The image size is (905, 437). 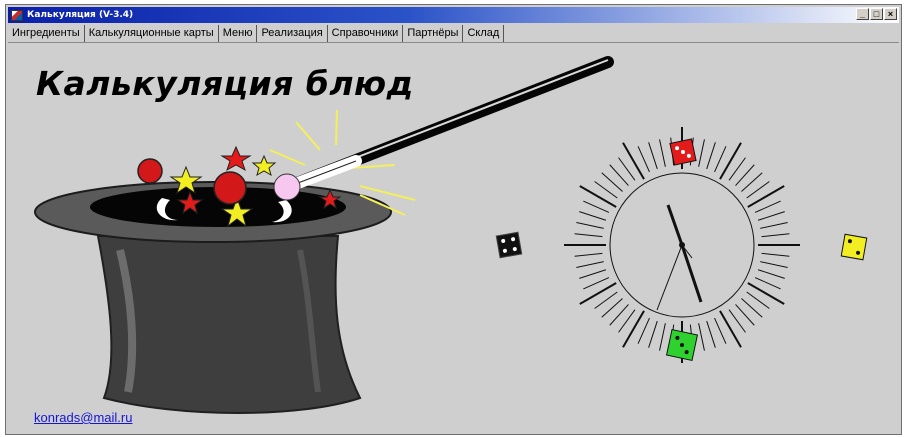 What do you see at coordinates (225, 83) in the screenshot?
I see `page-title: Калькуляция блюд` at bounding box center [225, 83].